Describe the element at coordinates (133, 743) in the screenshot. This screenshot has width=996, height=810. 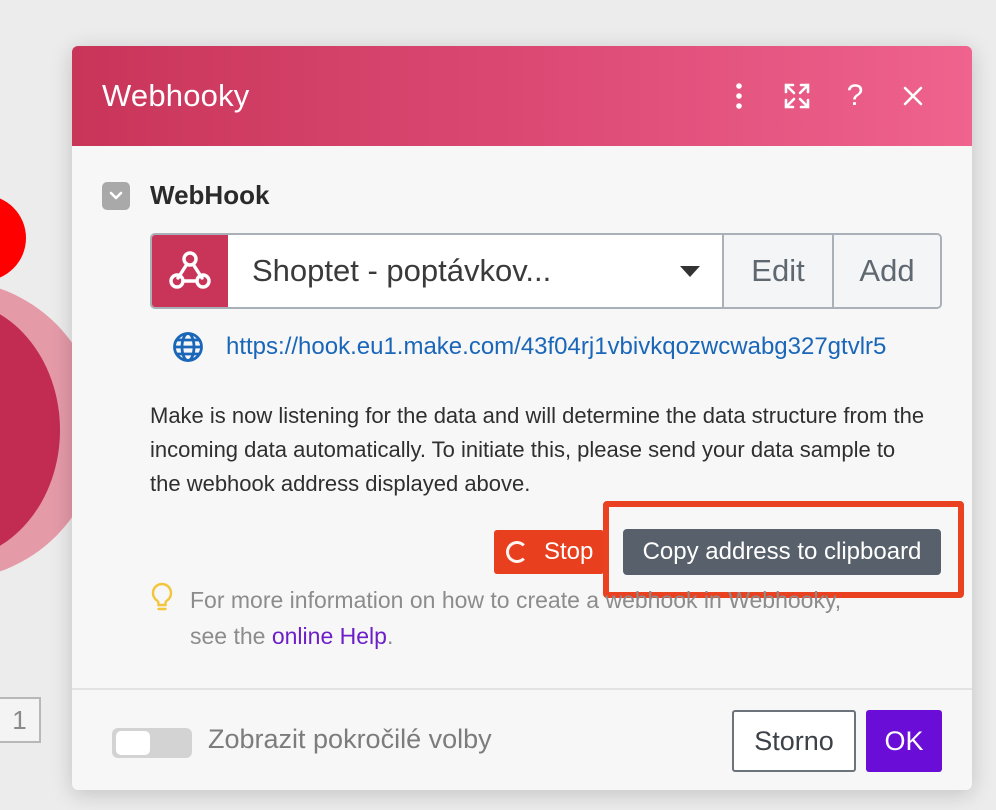
I see `toggle-knob` at that location.